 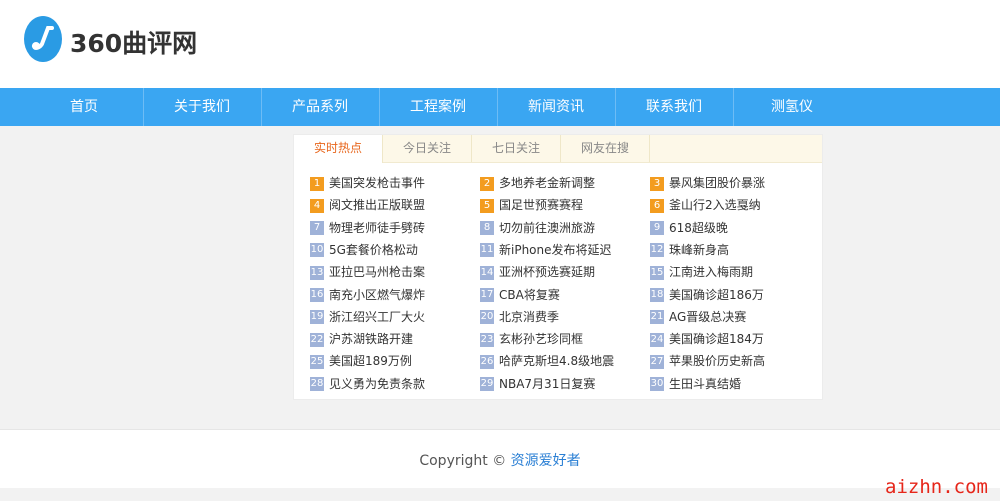 I want to click on list-item: 15 江南进入梅雨期, so click(x=701, y=272).